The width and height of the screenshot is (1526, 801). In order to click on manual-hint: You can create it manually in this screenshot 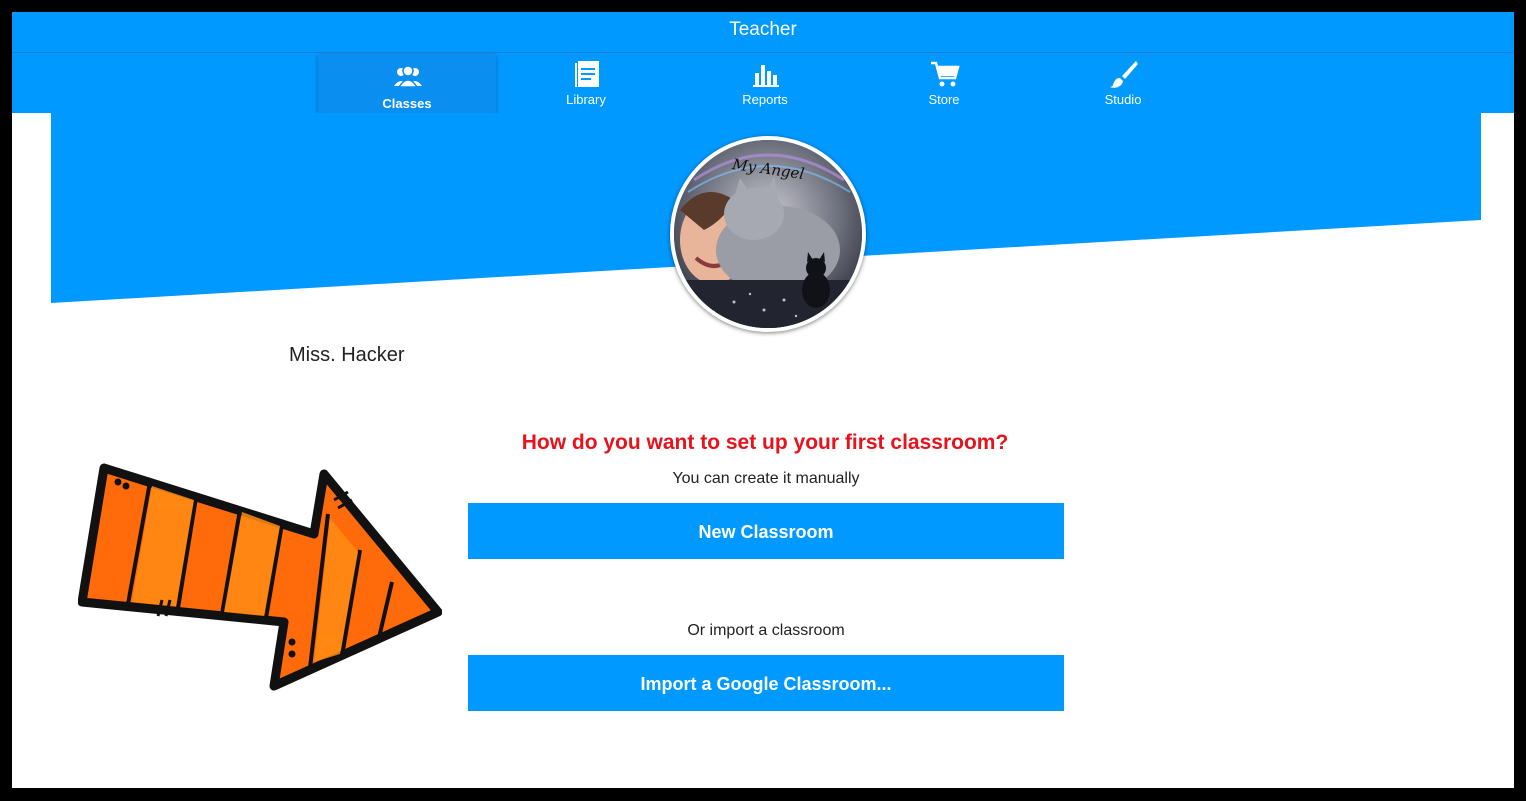, I will do `click(766, 478)`.